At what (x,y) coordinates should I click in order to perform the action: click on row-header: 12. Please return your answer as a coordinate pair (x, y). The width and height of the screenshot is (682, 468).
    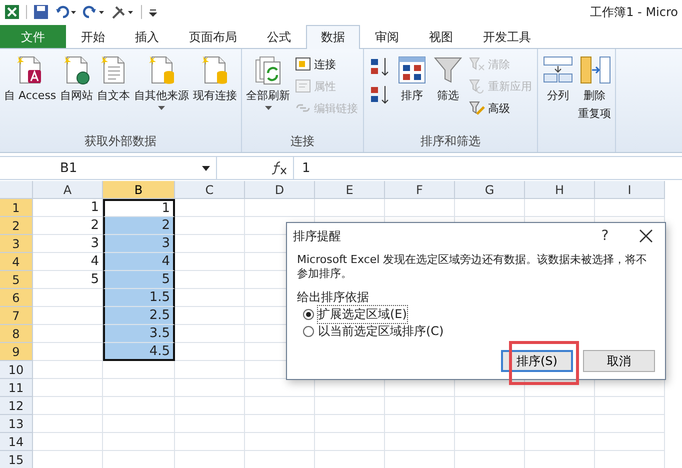
    Looking at the image, I should click on (16, 406).